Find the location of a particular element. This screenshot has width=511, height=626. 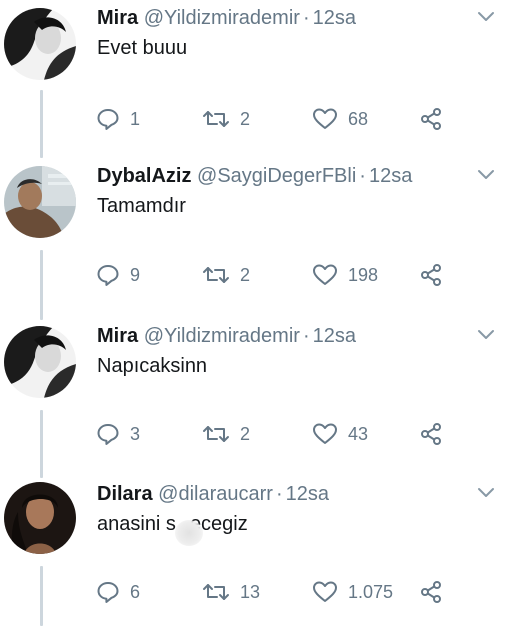

reply-count: 6 is located at coordinates (135, 591).